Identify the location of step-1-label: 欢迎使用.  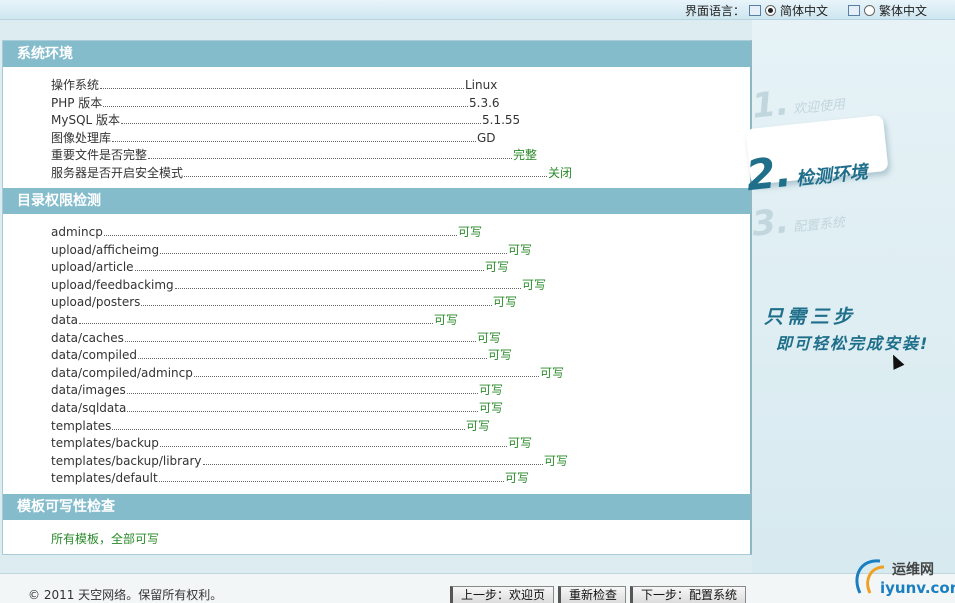
(819, 107).